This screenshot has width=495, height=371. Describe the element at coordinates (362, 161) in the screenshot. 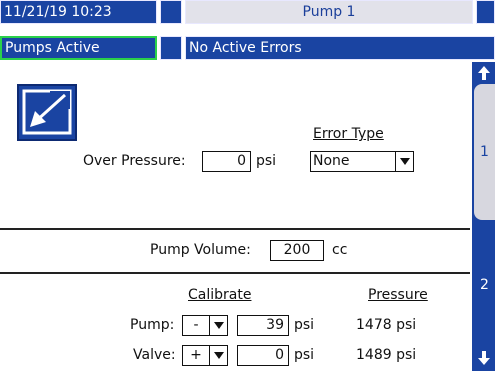

I see `error-type-select: None` at that location.